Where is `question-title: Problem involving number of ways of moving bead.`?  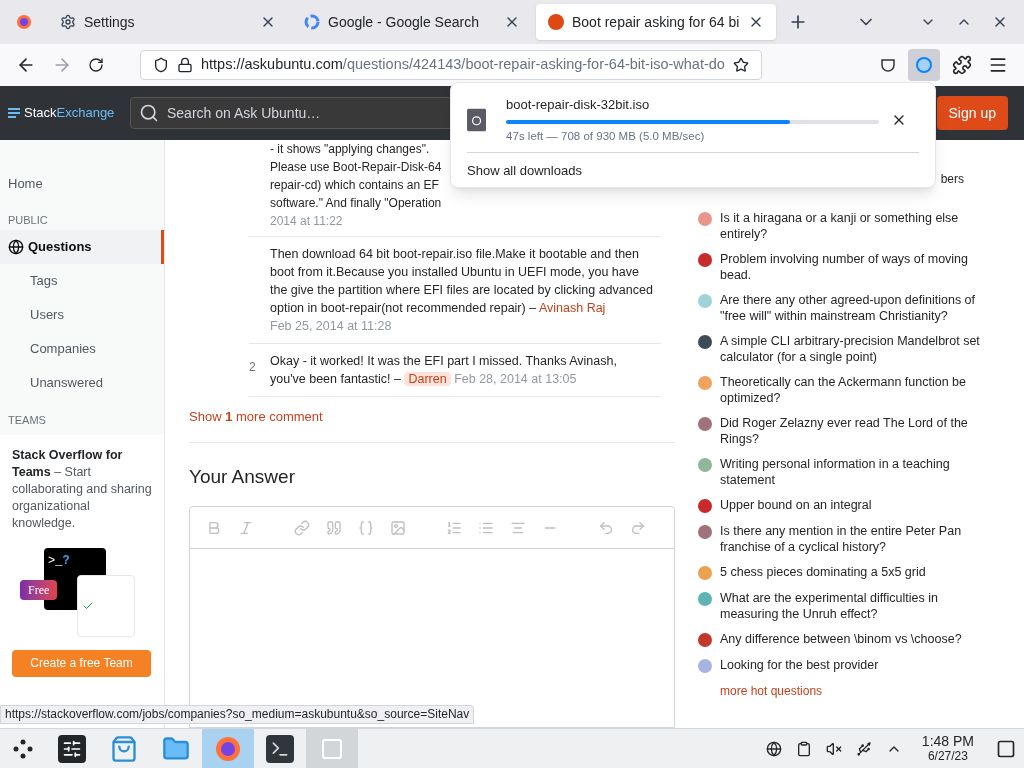
question-title: Problem involving number of ways of moving bead. is located at coordinates (852, 267).